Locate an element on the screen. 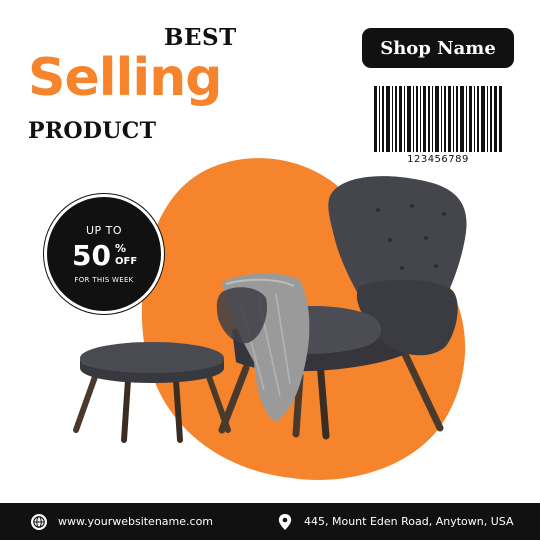 The height and width of the screenshot is (540, 540). location-pin-icon is located at coordinates (285, 522).